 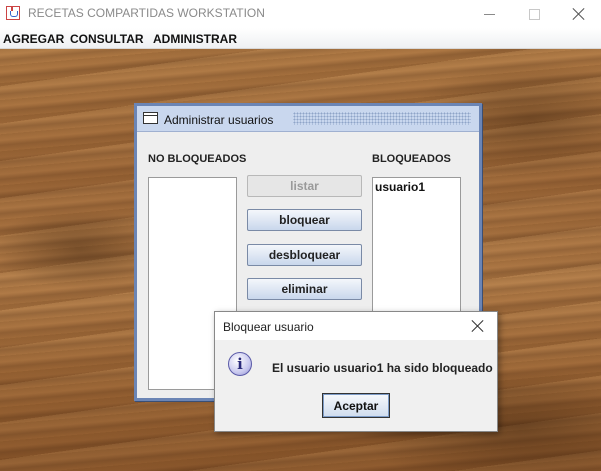 What do you see at coordinates (107, 39) in the screenshot?
I see `menu-consultar: CONSULTAR` at bounding box center [107, 39].